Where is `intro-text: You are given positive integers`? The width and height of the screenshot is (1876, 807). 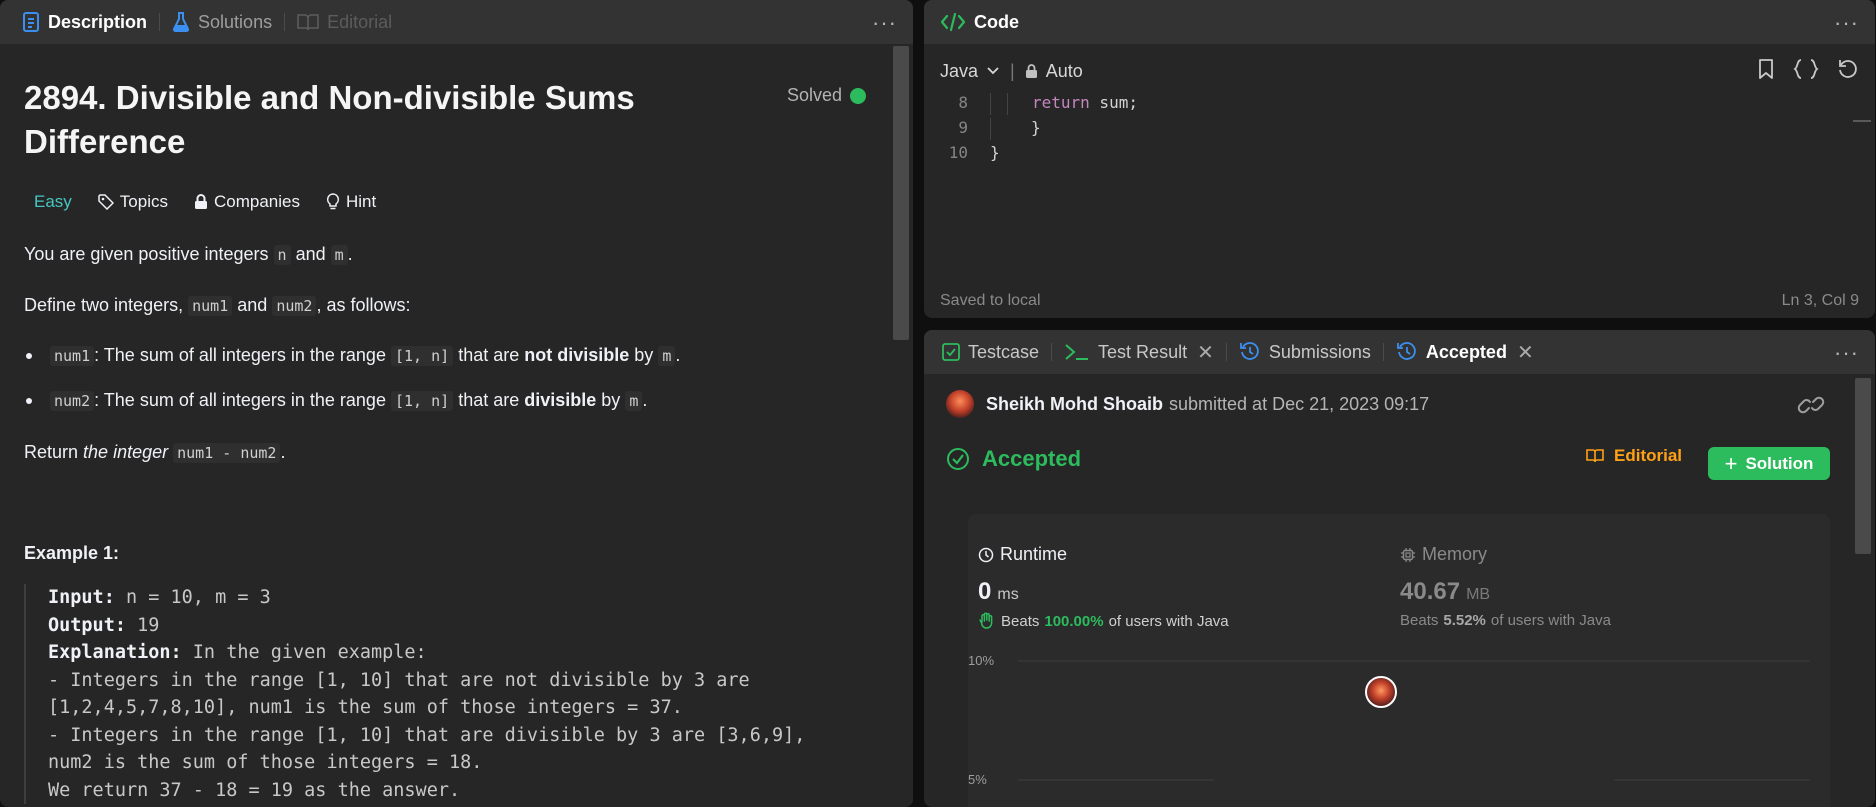
intro-text: You are given positive integers is located at coordinates (146, 254).